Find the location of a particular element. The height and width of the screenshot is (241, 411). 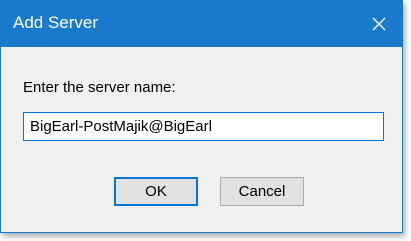

dialog-title: Add Server is located at coordinates (56, 22).